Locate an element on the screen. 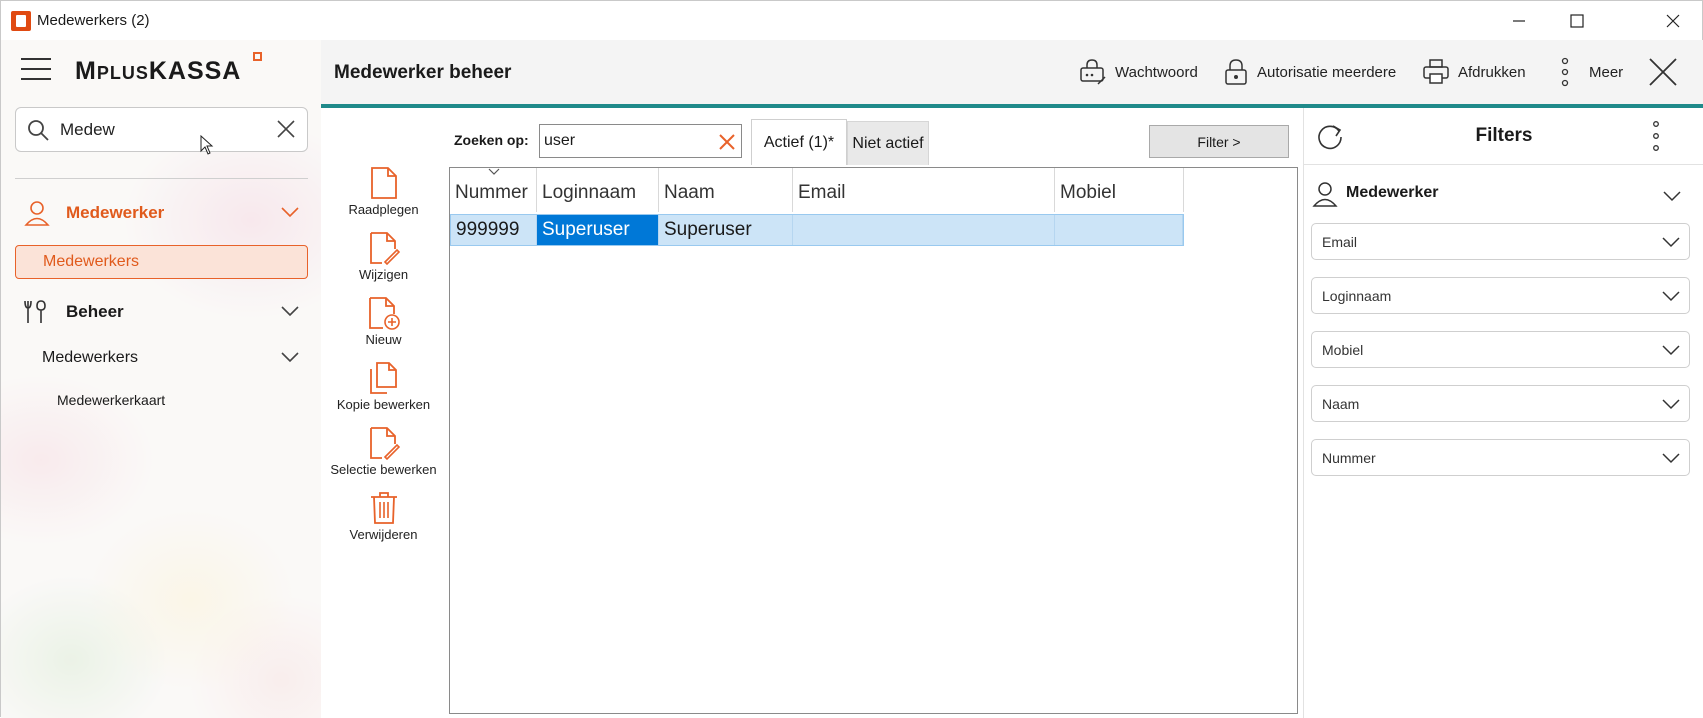 This screenshot has width=1703, height=718. sidebar-item-medewerkers-group: Medewerkers is located at coordinates (161, 358).